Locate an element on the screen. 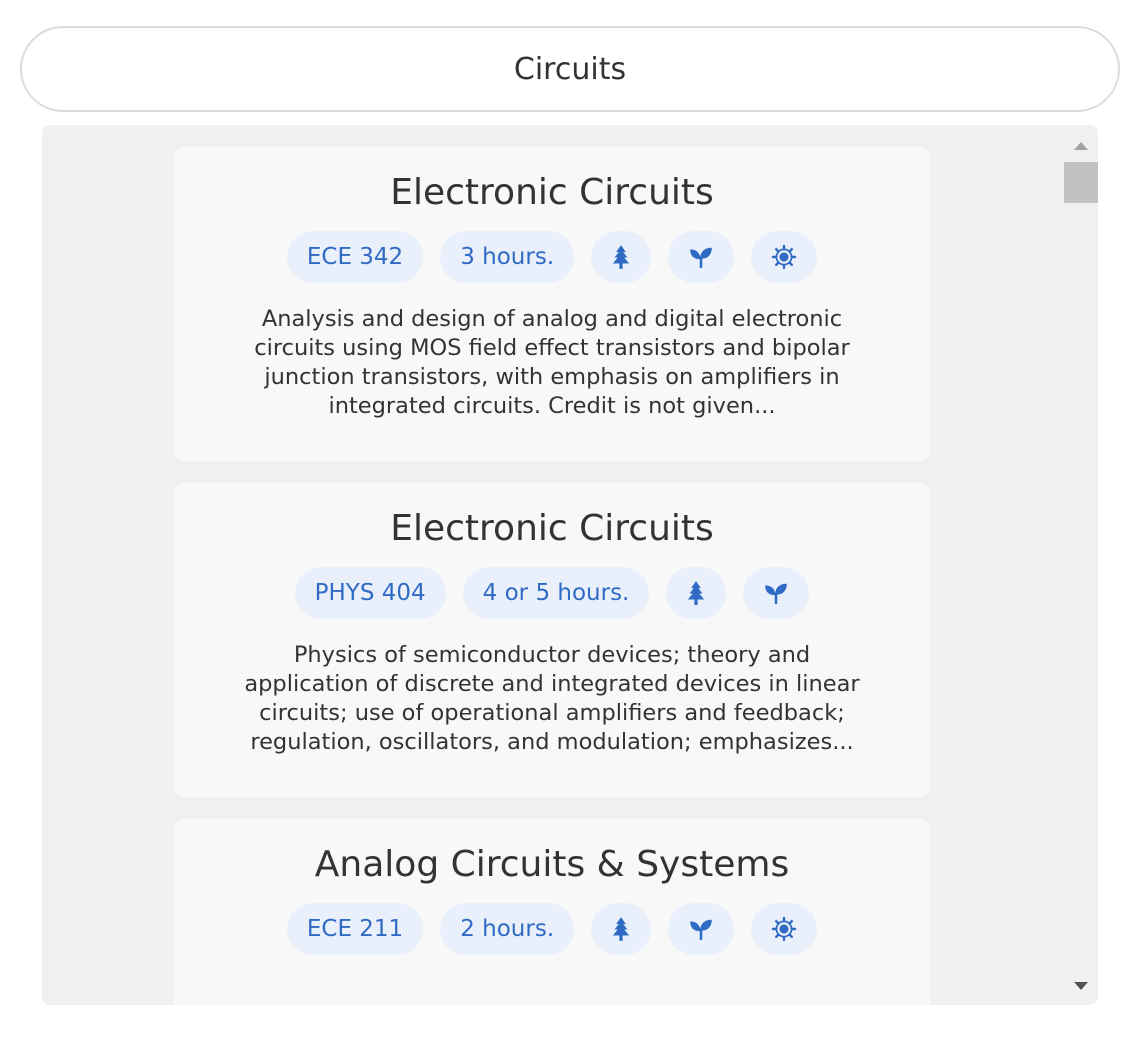  course-tags: ECE 342 3 hours. is located at coordinates (552, 257).